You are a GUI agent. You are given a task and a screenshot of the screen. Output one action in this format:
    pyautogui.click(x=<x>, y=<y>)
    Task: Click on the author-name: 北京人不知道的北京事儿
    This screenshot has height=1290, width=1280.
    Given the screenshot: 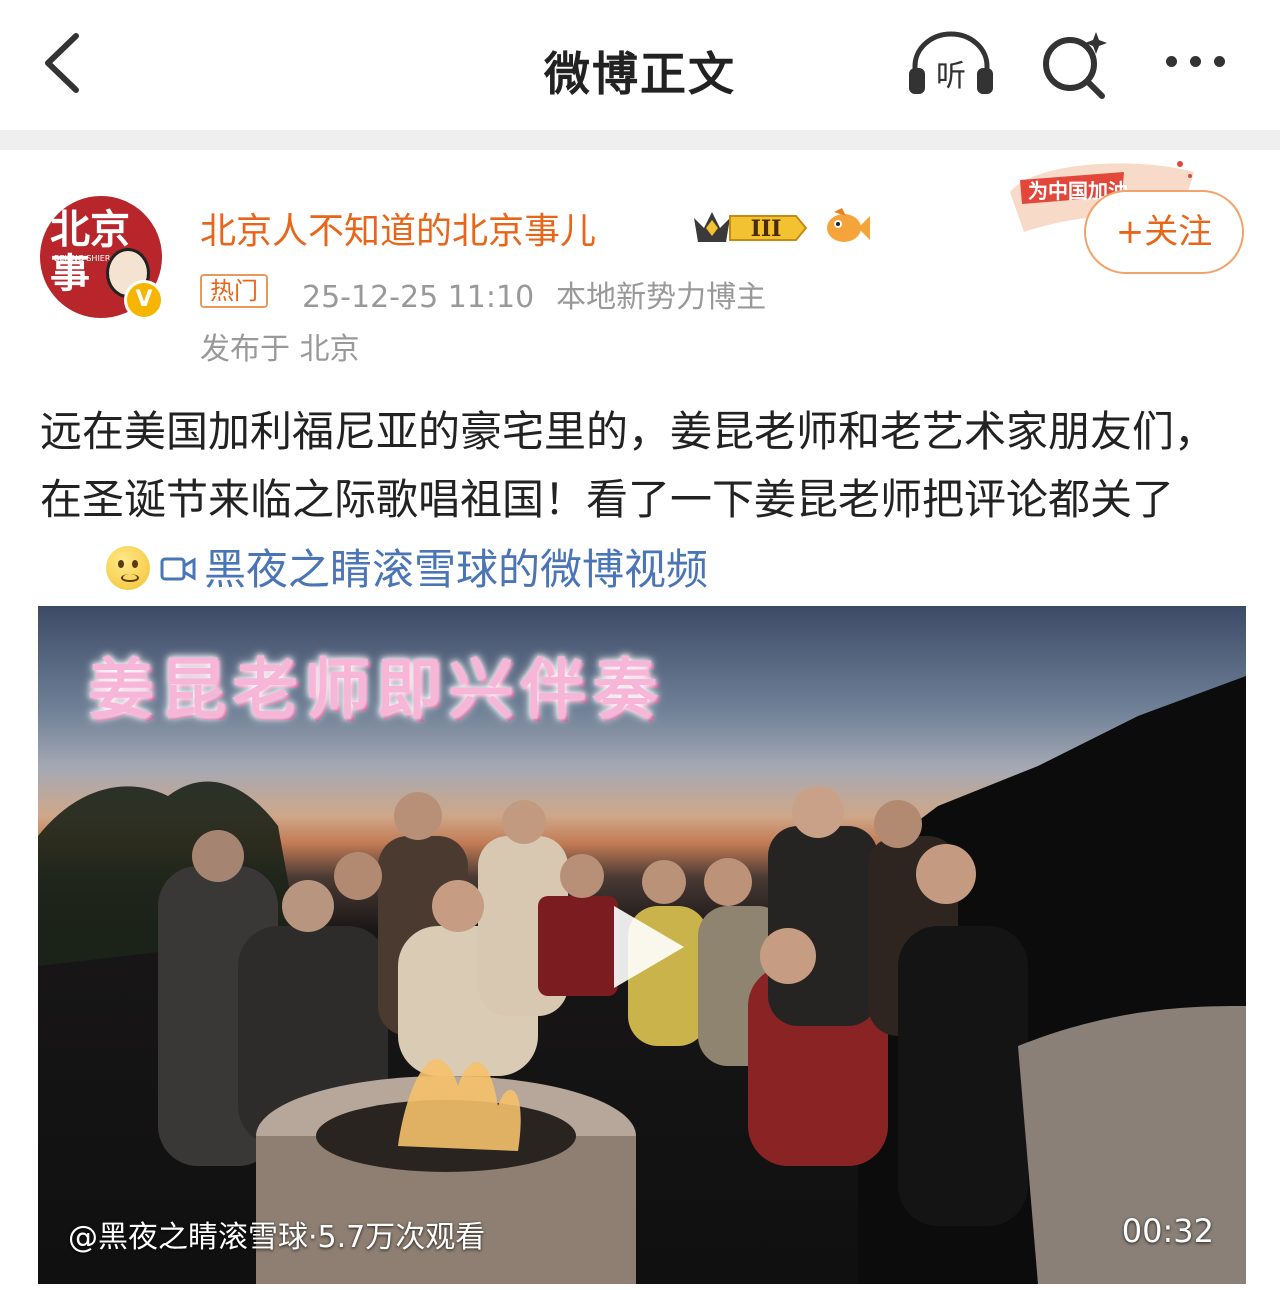 What is the action you would take?
    pyautogui.click(x=398, y=228)
    